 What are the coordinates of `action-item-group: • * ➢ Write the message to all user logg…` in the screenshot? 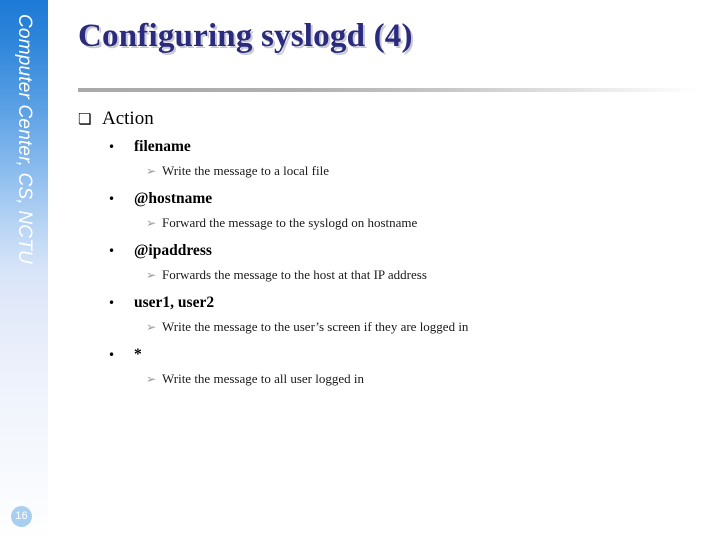 It's located at (388, 367).